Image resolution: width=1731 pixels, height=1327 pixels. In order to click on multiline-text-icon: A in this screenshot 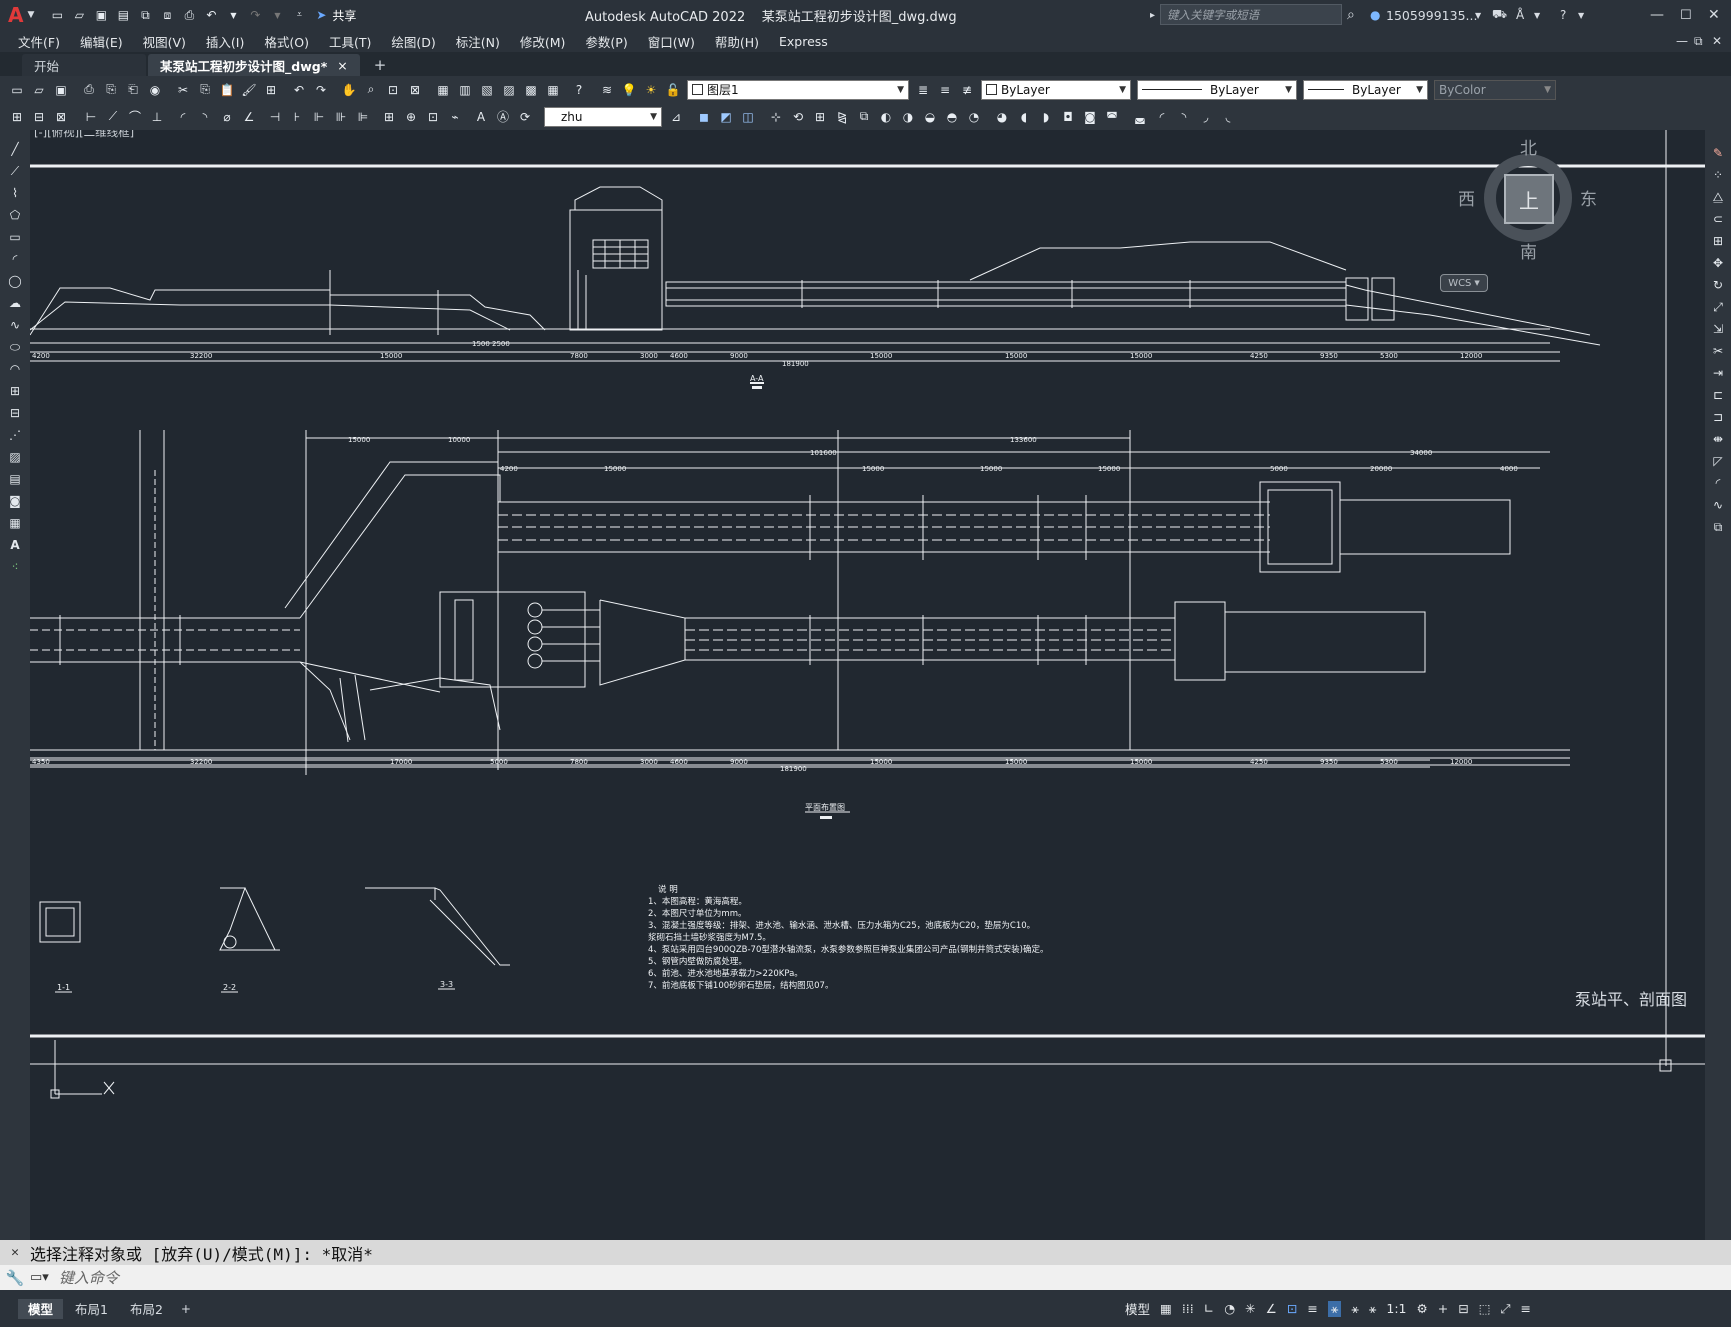, I will do `click(15, 545)`.